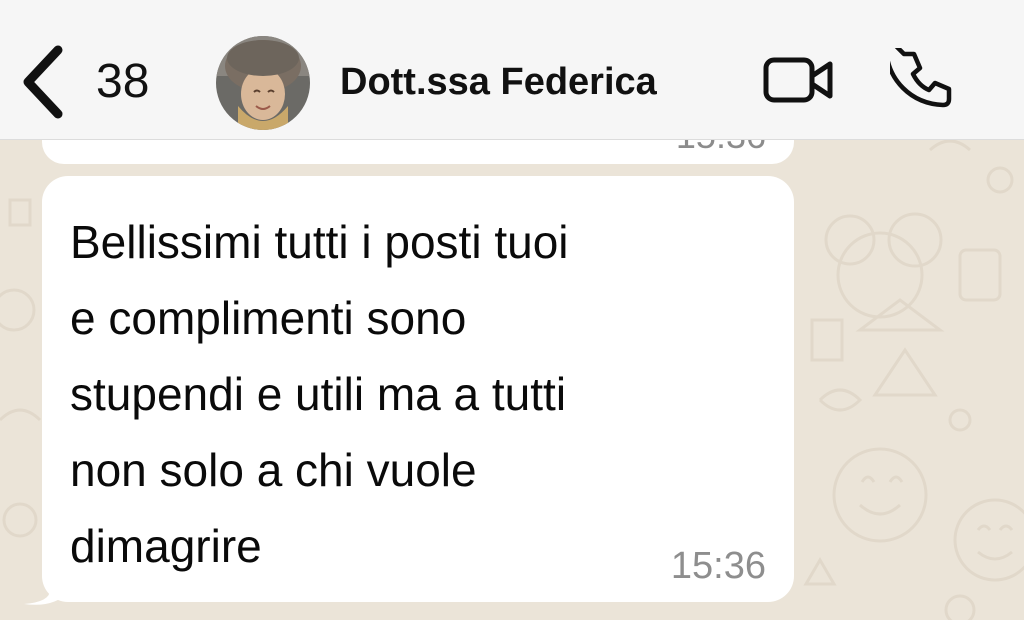 This screenshot has width=1024, height=620. I want to click on avatar, so click(263, 83).